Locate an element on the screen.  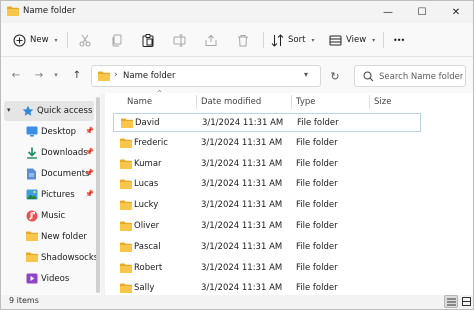
table-row: Oliver 3/1/2024 11:31 AM File folder is located at coordinates (267, 226).